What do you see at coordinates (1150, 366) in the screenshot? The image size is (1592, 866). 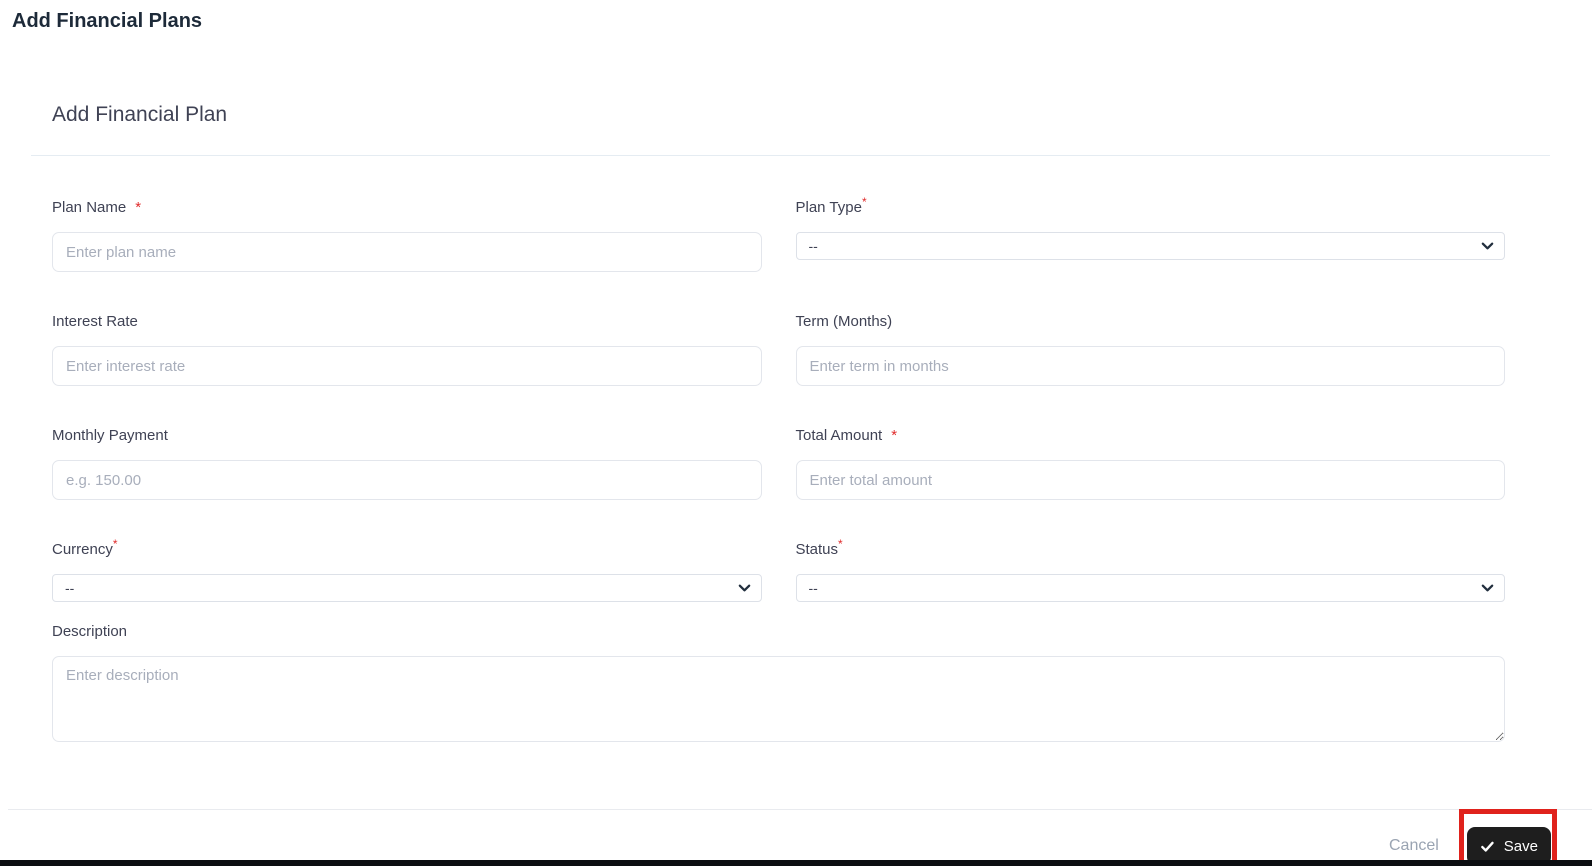 I see `term-months-input` at bounding box center [1150, 366].